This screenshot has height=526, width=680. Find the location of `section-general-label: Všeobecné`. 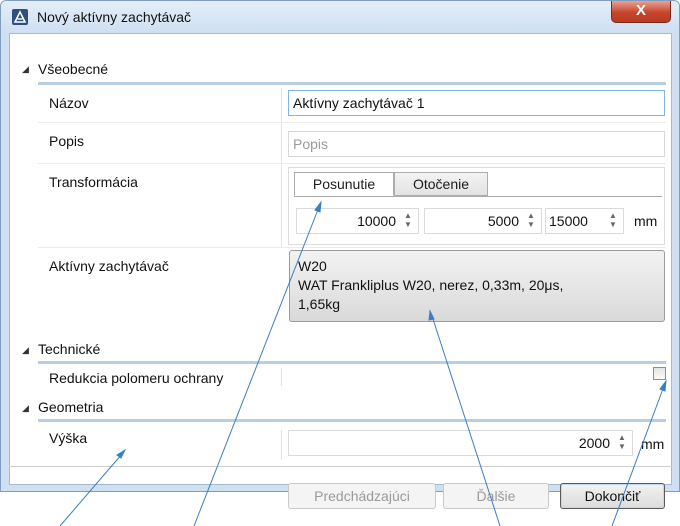

section-general-label: Všeobecné is located at coordinates (73, 69).